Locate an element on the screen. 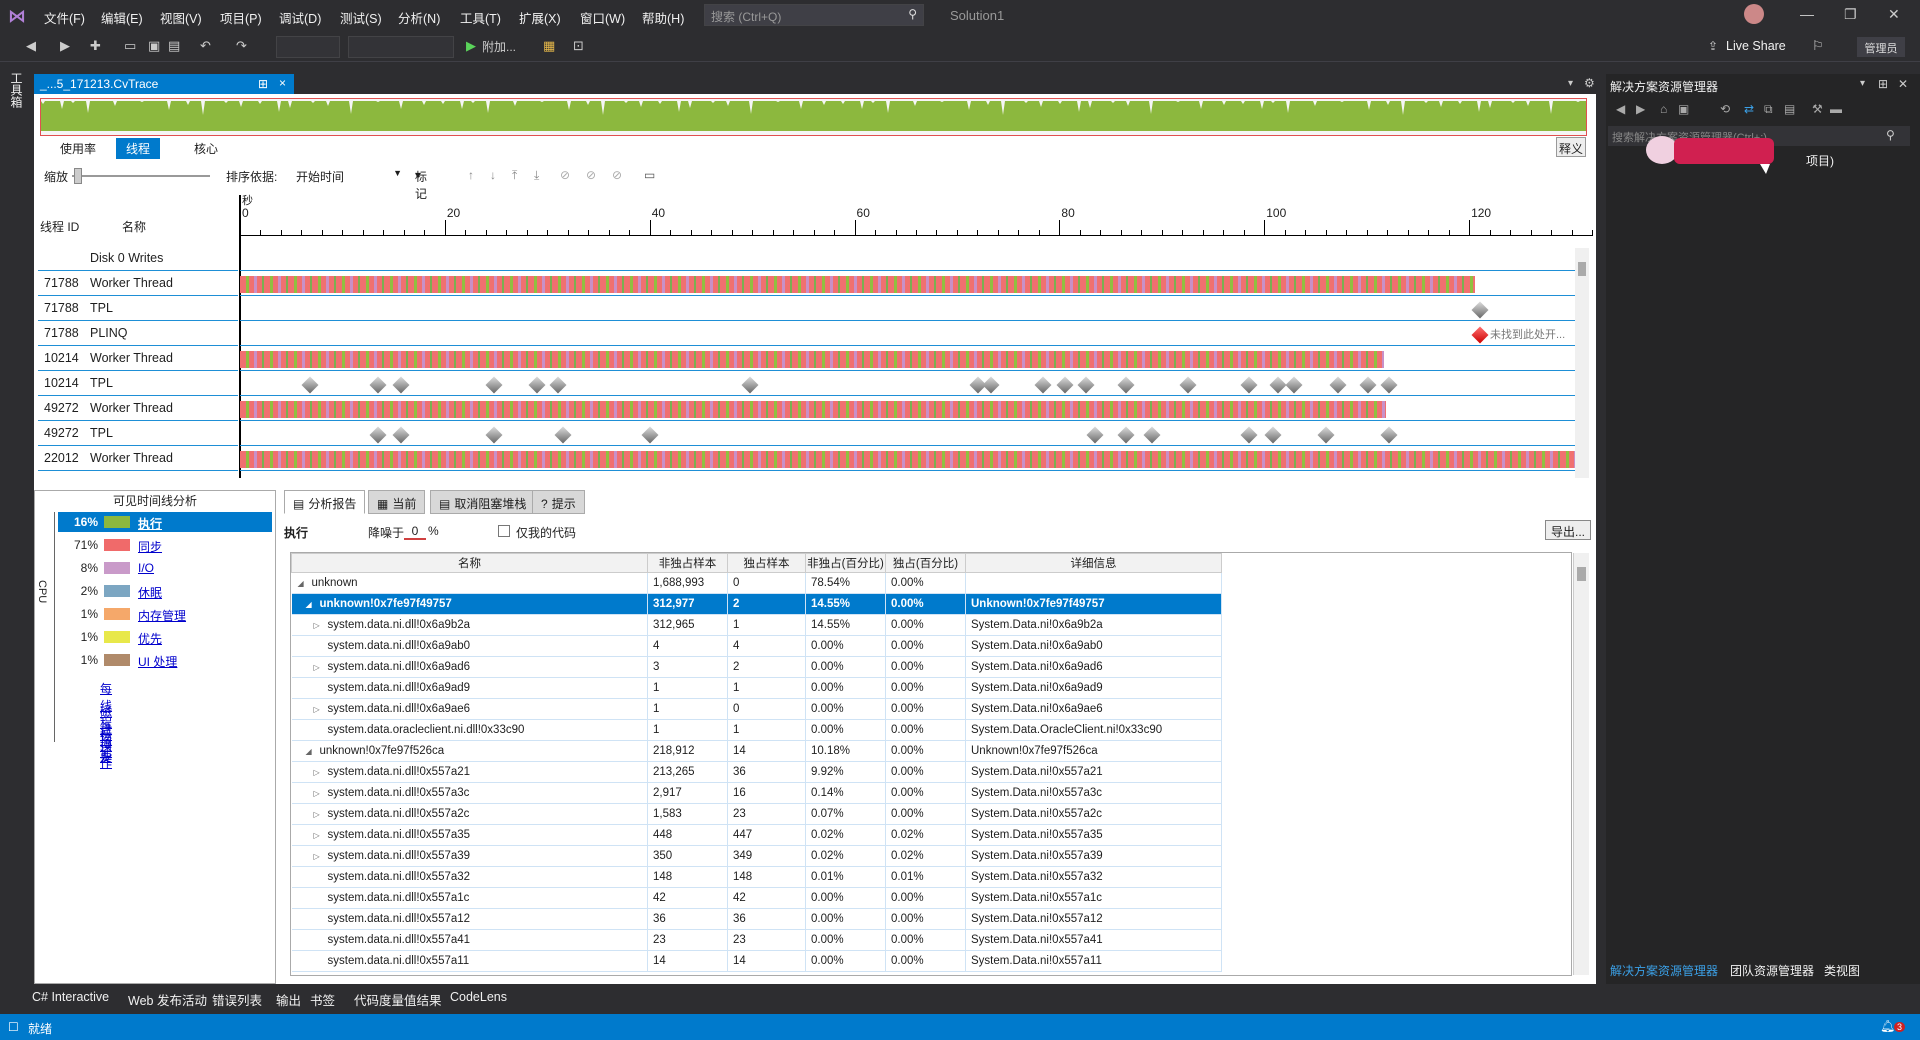  view-tab-0: 使用率 is located at coordinates (78, 148).